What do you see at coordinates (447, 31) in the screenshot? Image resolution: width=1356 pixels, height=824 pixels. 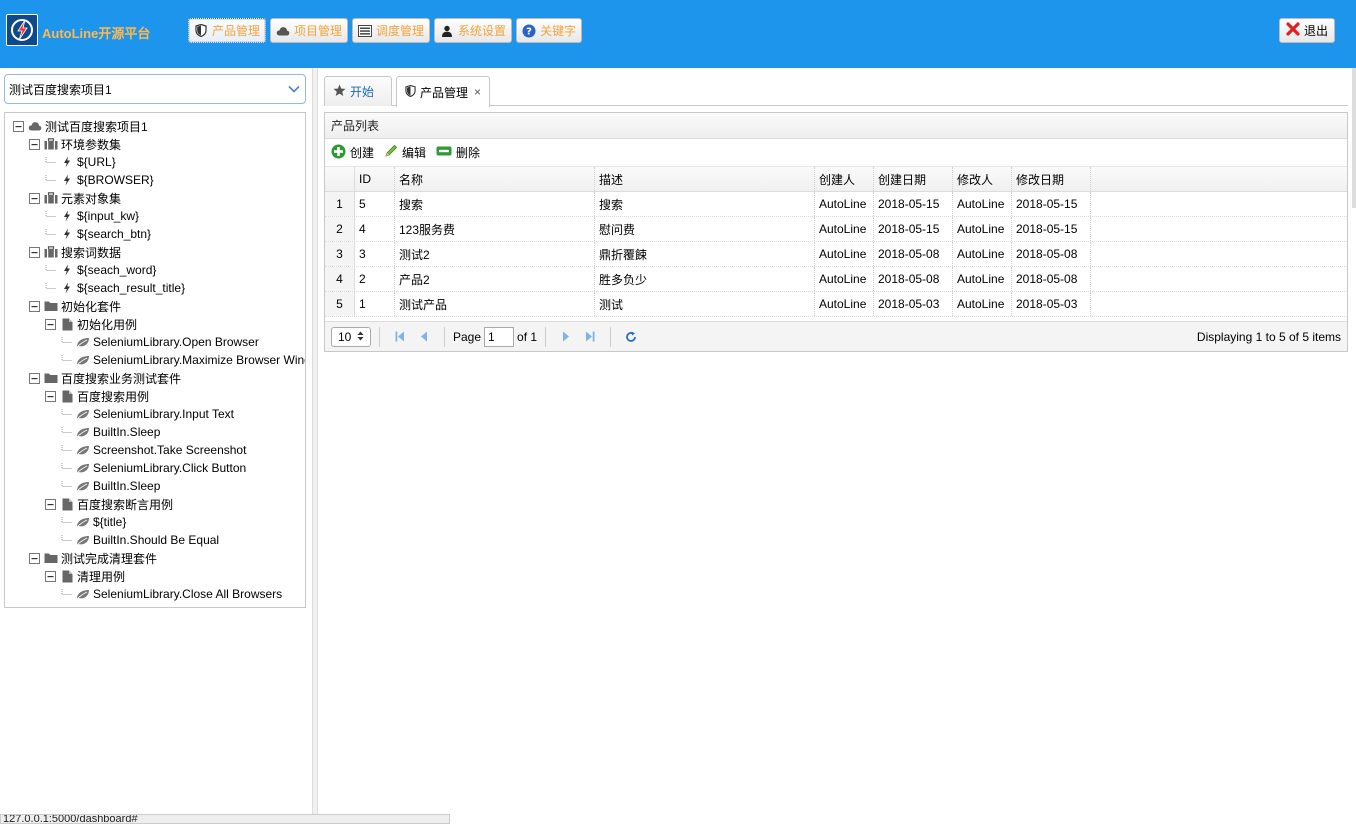 I see `user-icon` at bounding box center [447, 31].